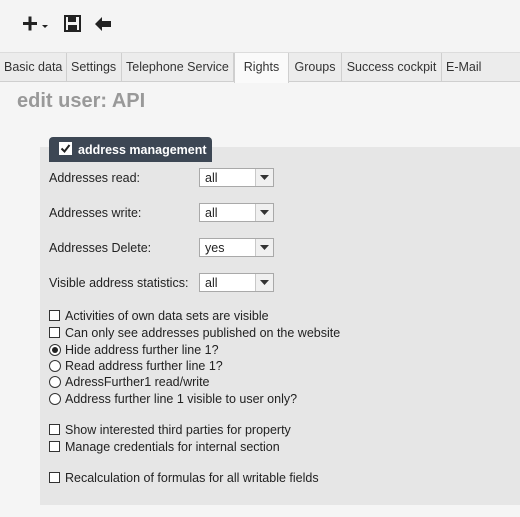 The image size is (520, 517). Describe the element at coordinates (236, 177) in the screenshot. I see `addresses-read-select: all` at that location.